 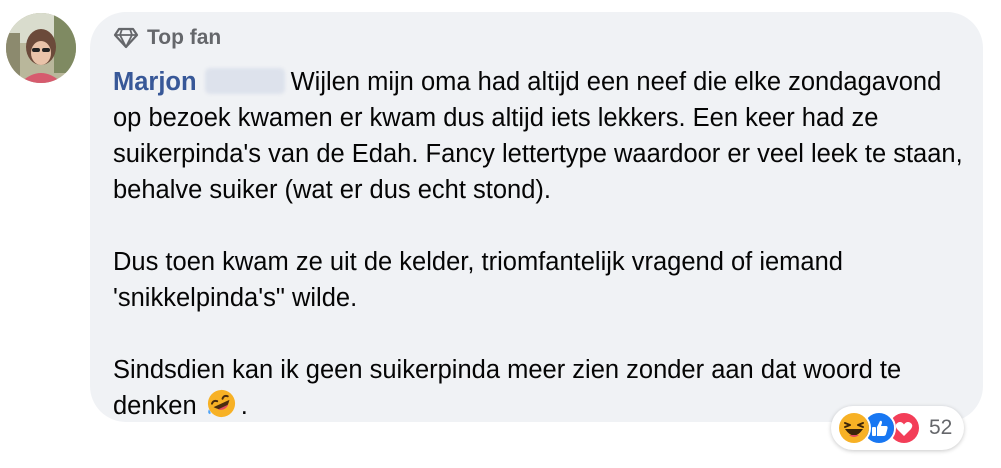 I want to click on top-fan-badge: Top fan, so click(x=535, y=38).